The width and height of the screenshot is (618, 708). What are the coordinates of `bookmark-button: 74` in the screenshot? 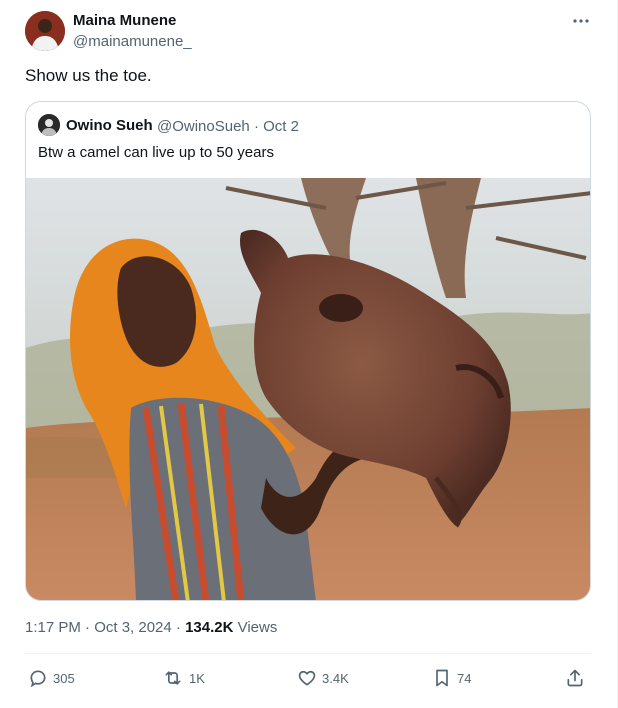 It's located at (451, 678).